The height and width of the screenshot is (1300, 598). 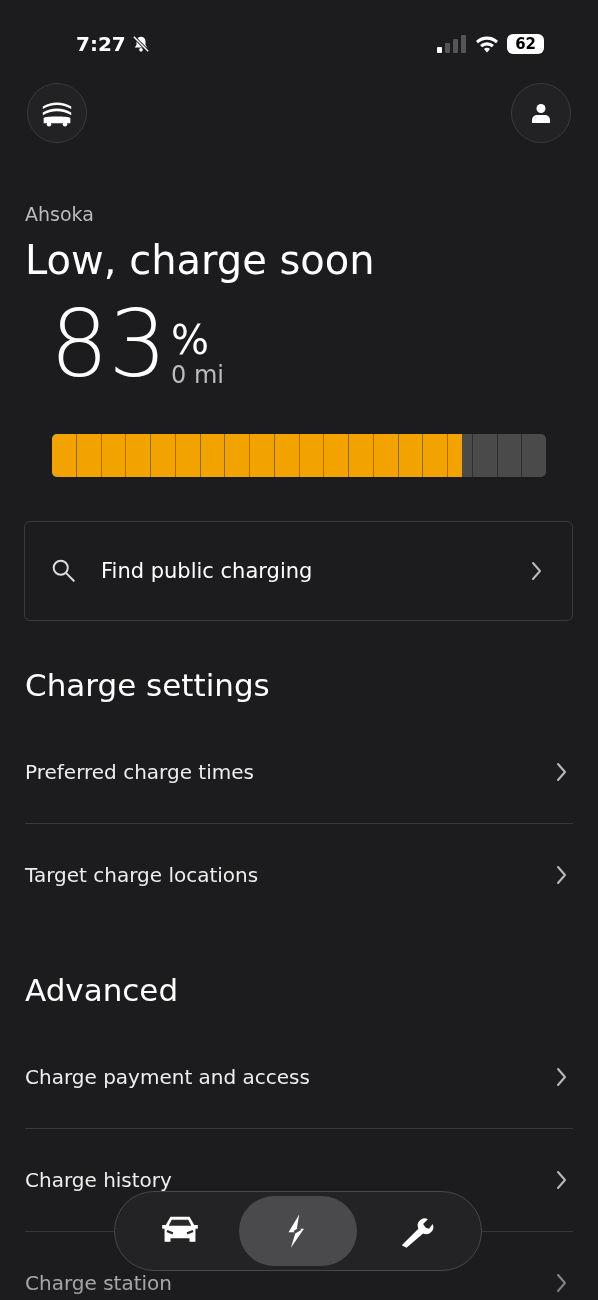 I want to click on car-stack-icon, so click(x=57, y=113).